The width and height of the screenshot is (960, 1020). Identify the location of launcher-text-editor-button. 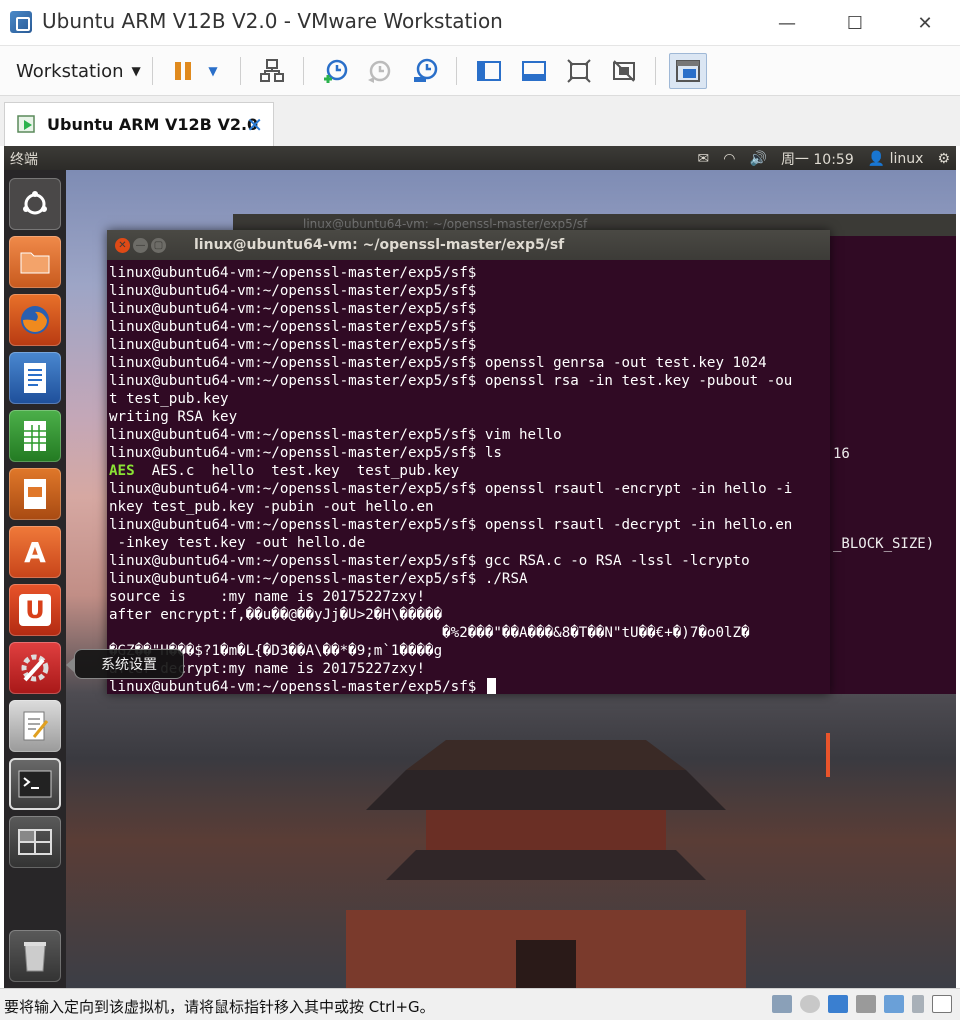
(35, 726).